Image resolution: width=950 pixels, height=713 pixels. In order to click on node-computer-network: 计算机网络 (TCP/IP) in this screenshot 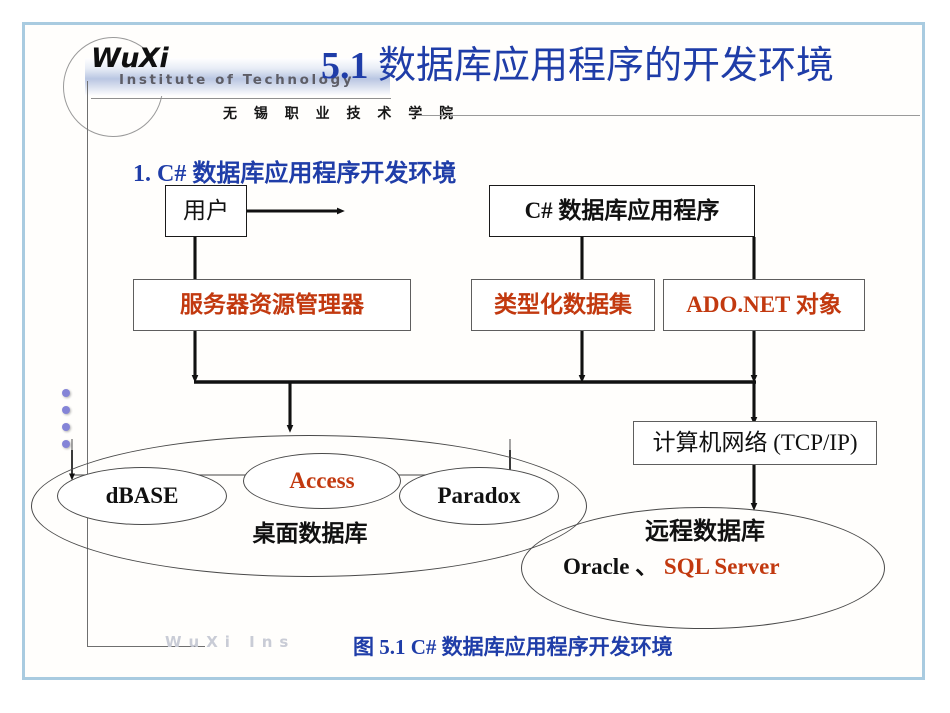, I will do `click(755, 443)`.